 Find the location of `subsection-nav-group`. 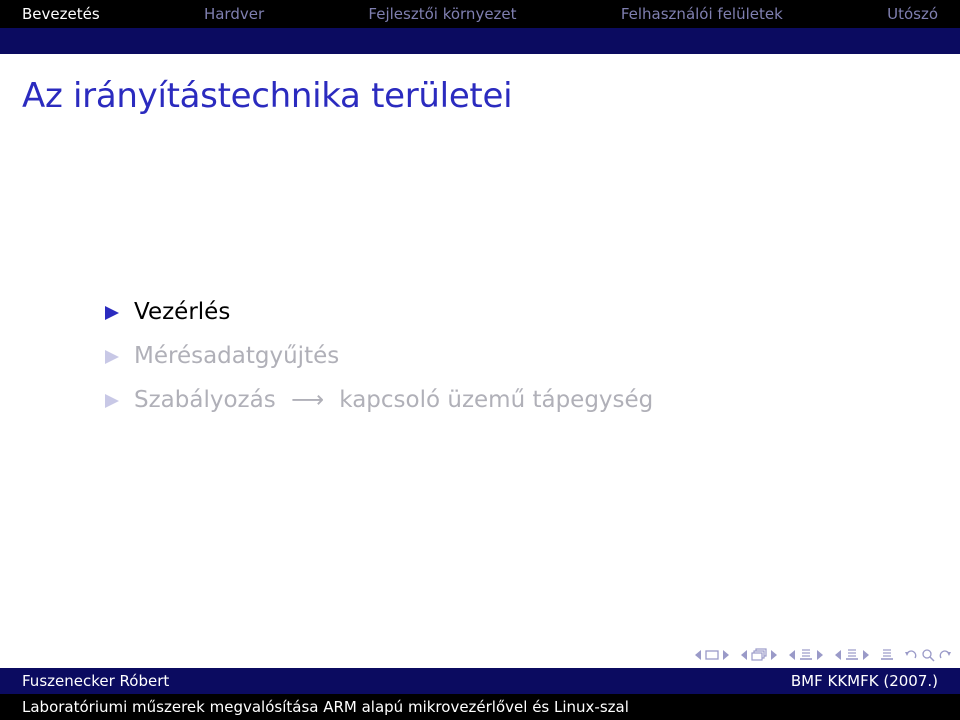

subsection-nav-group is located at coordinates (759, 655).